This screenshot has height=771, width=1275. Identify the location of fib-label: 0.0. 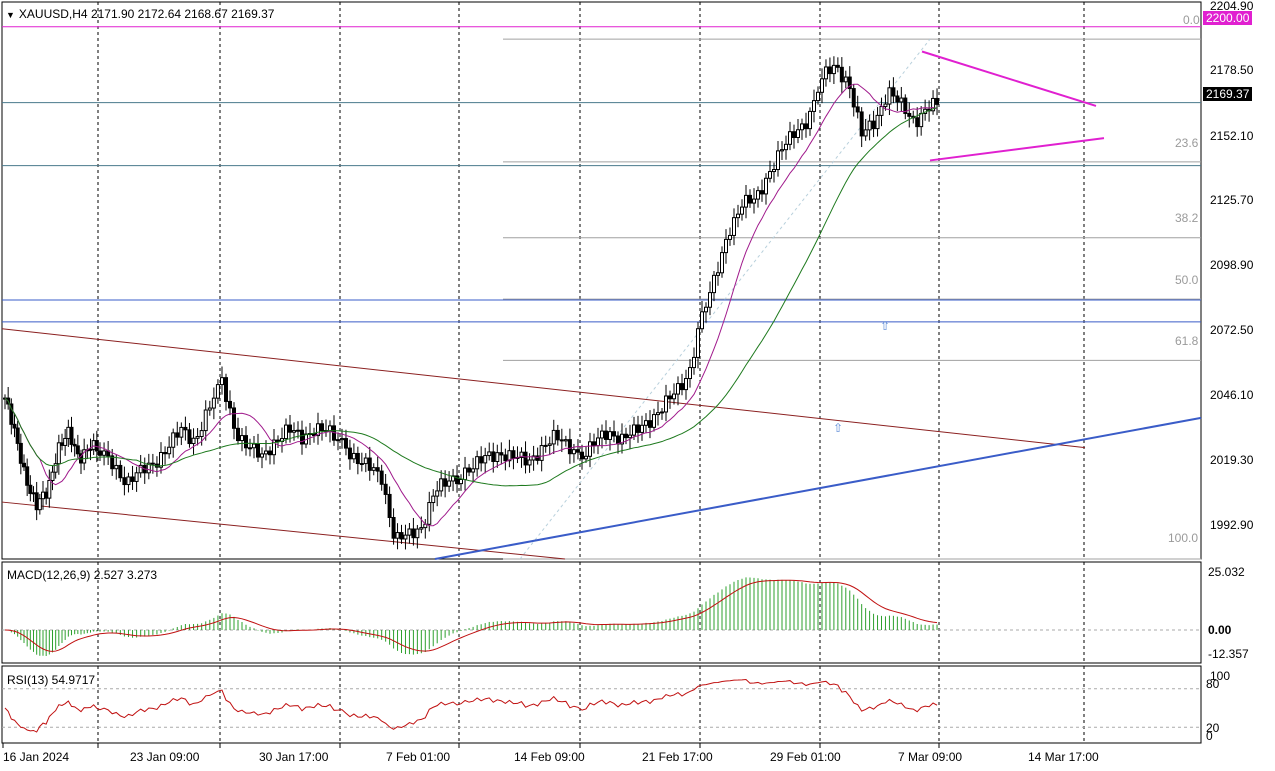
(1191, 20).